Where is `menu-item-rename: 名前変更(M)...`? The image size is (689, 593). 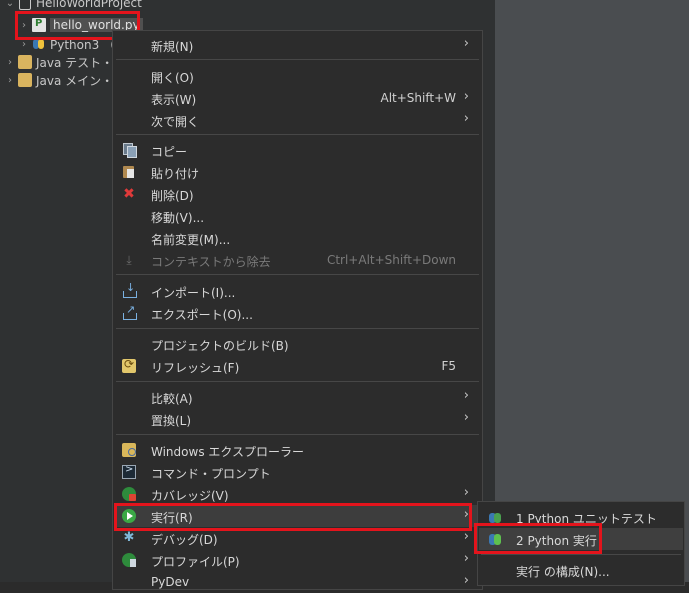
menu-item-rename: 名前変更(M)... is located at coordinates (297, 238).